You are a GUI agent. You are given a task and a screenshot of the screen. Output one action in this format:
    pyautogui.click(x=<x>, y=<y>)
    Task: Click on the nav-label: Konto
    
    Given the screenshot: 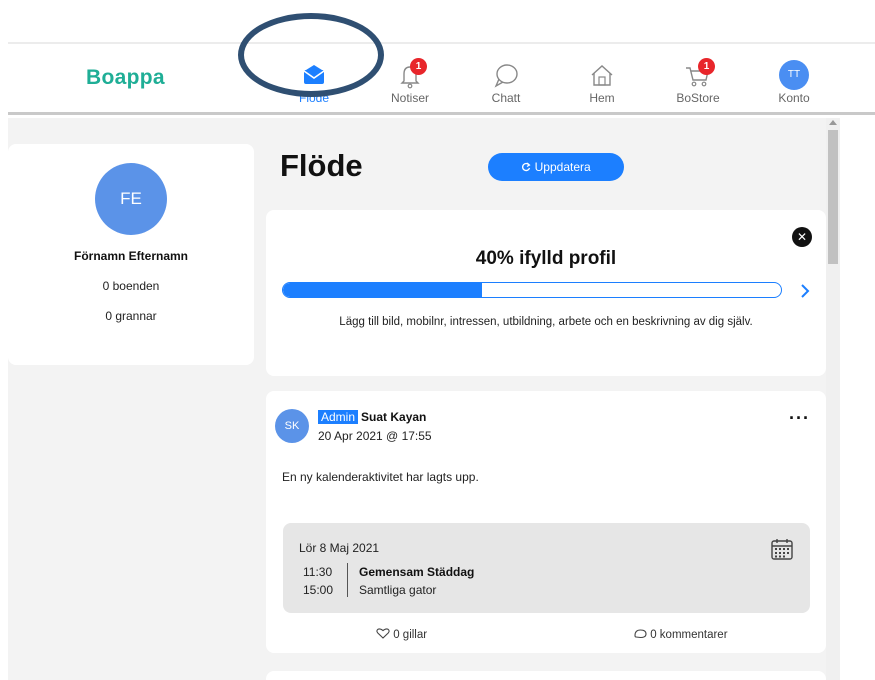 What is the action you would take?
    pyautogui.click(x=794, y=98)
    